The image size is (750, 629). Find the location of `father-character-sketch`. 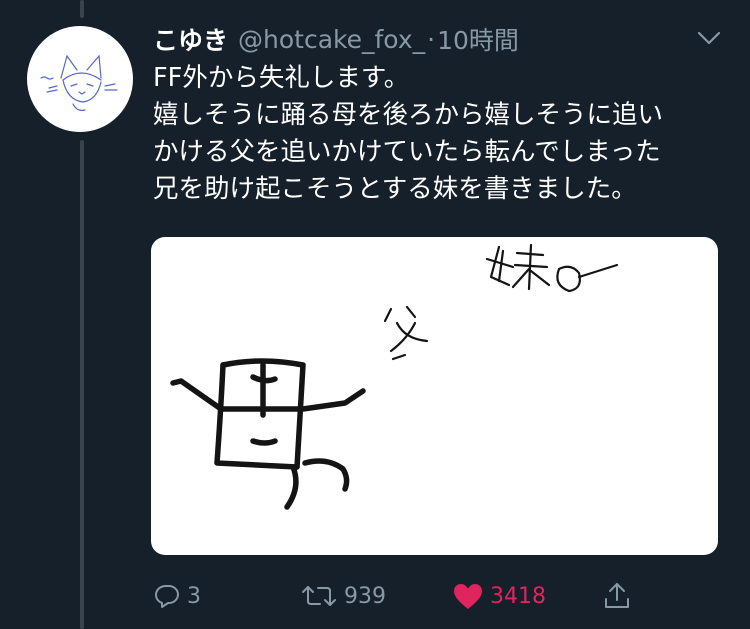

father-character-sketch is located at coordinates (406, 333).